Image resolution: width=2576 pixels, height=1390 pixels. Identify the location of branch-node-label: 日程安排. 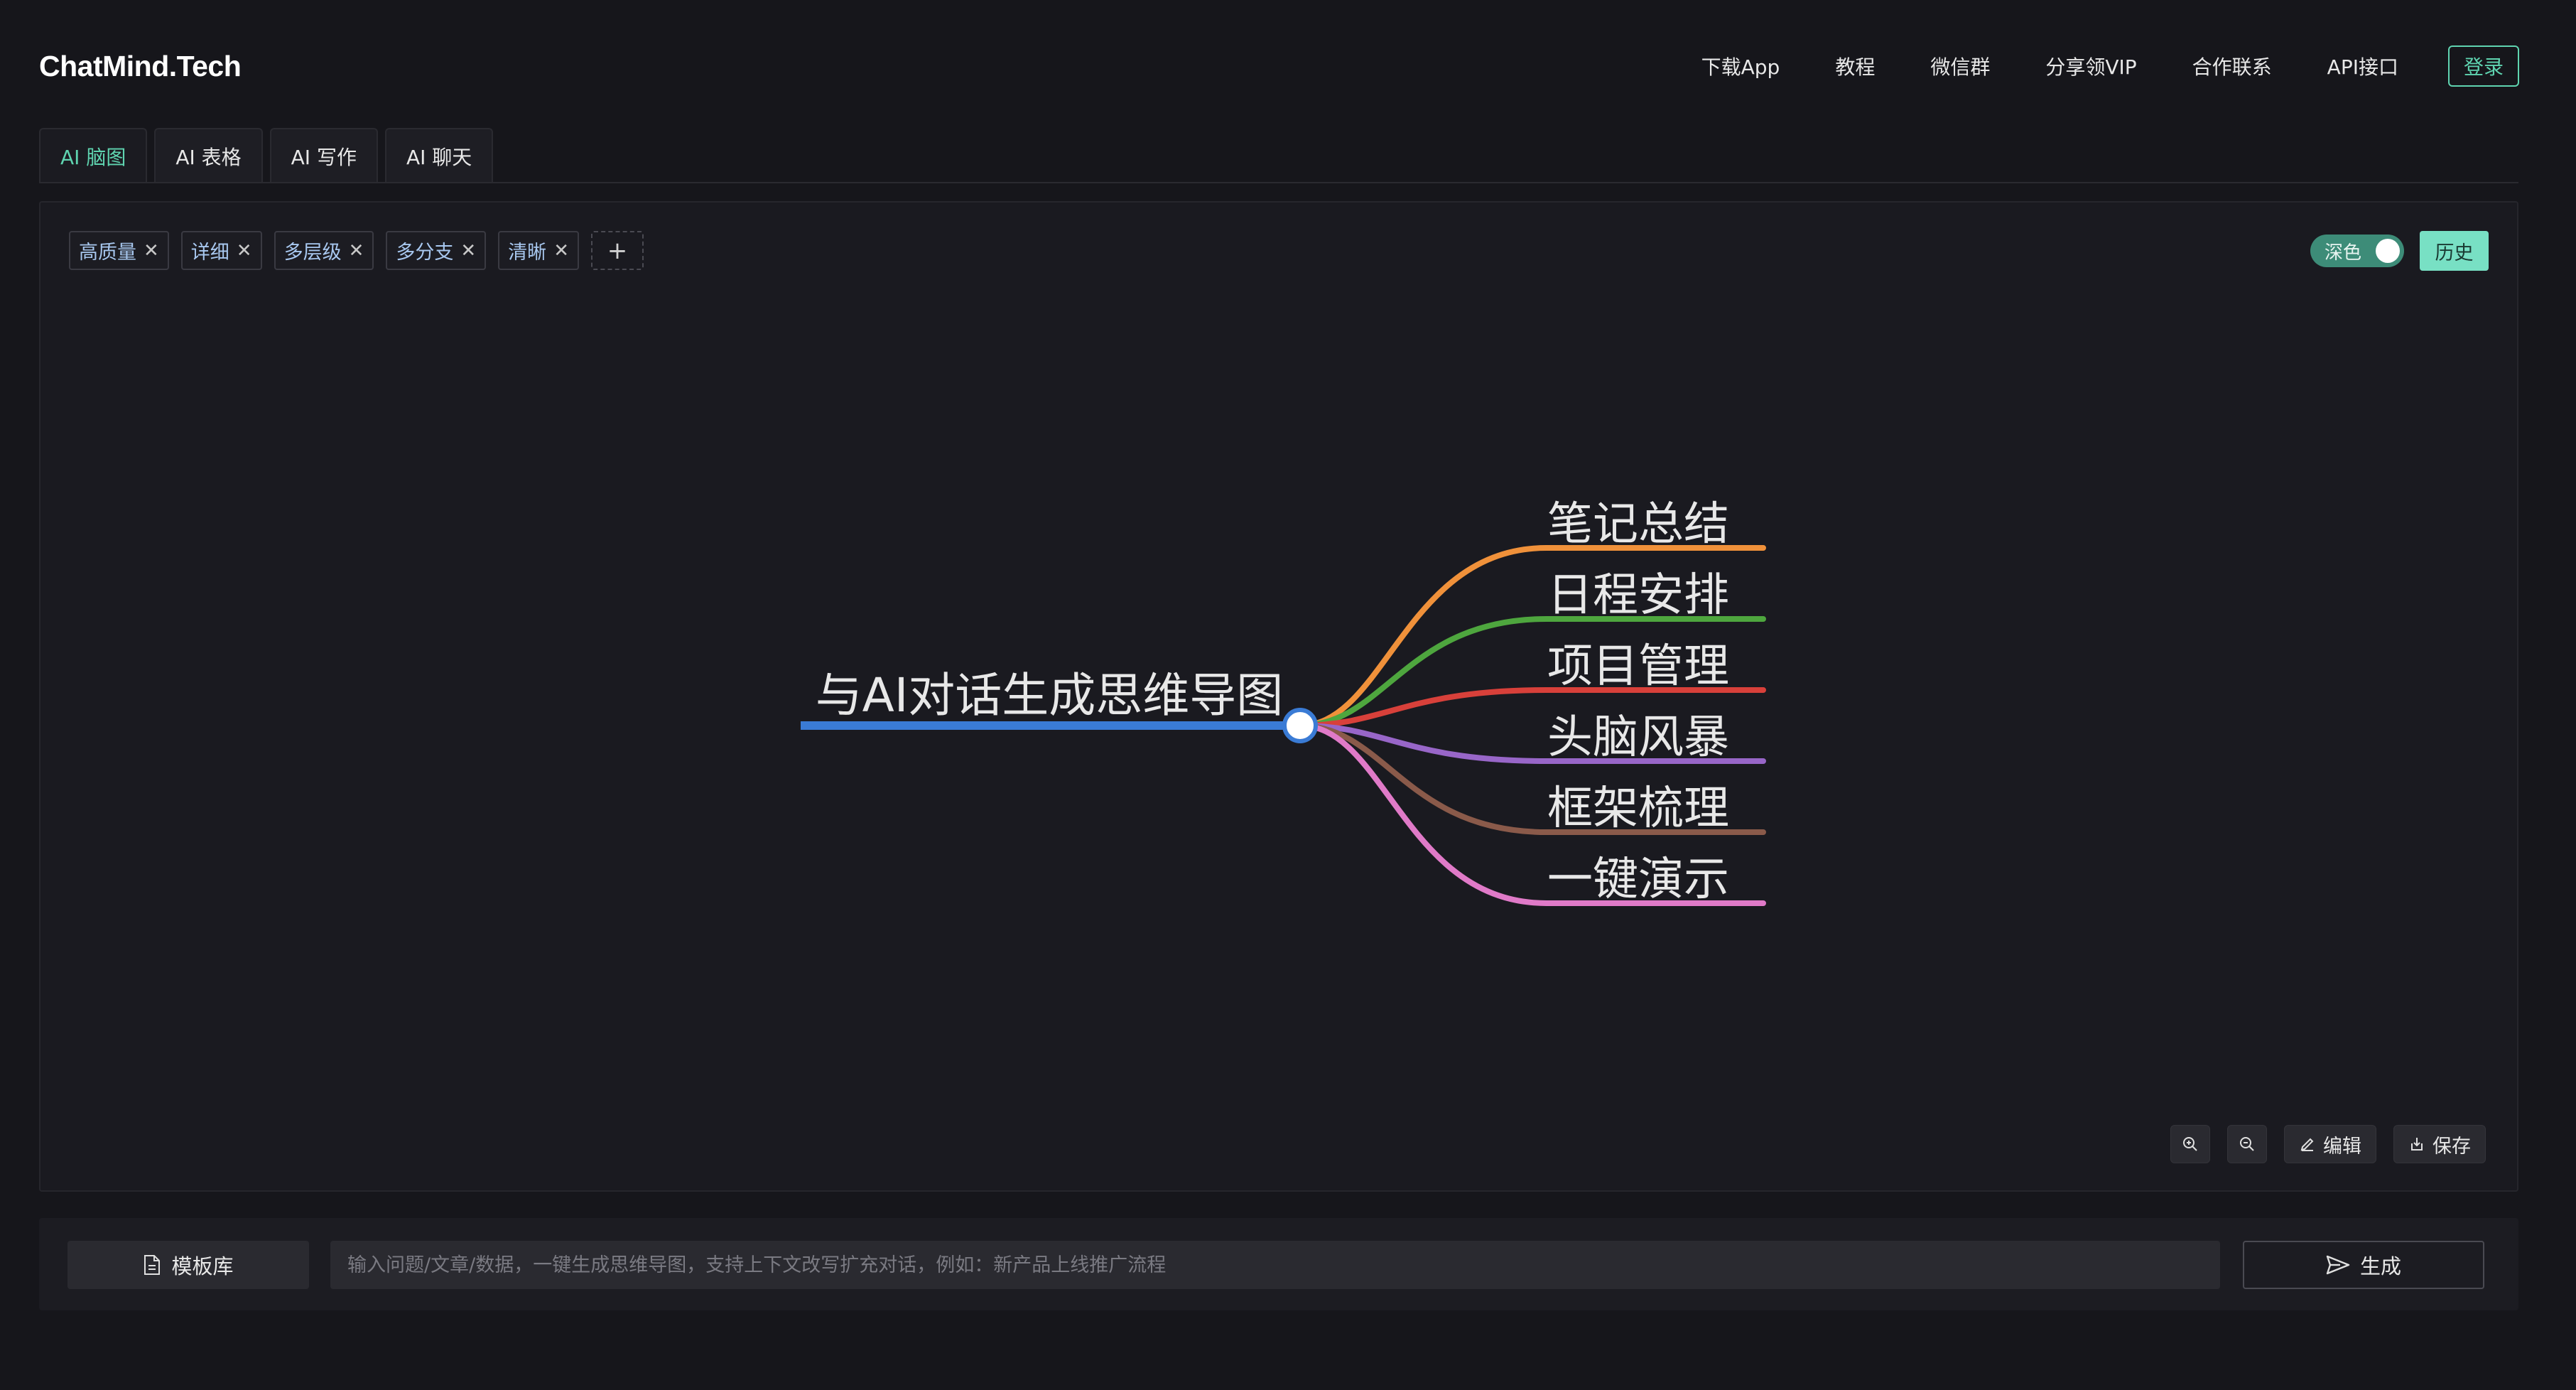
(1638, 595).